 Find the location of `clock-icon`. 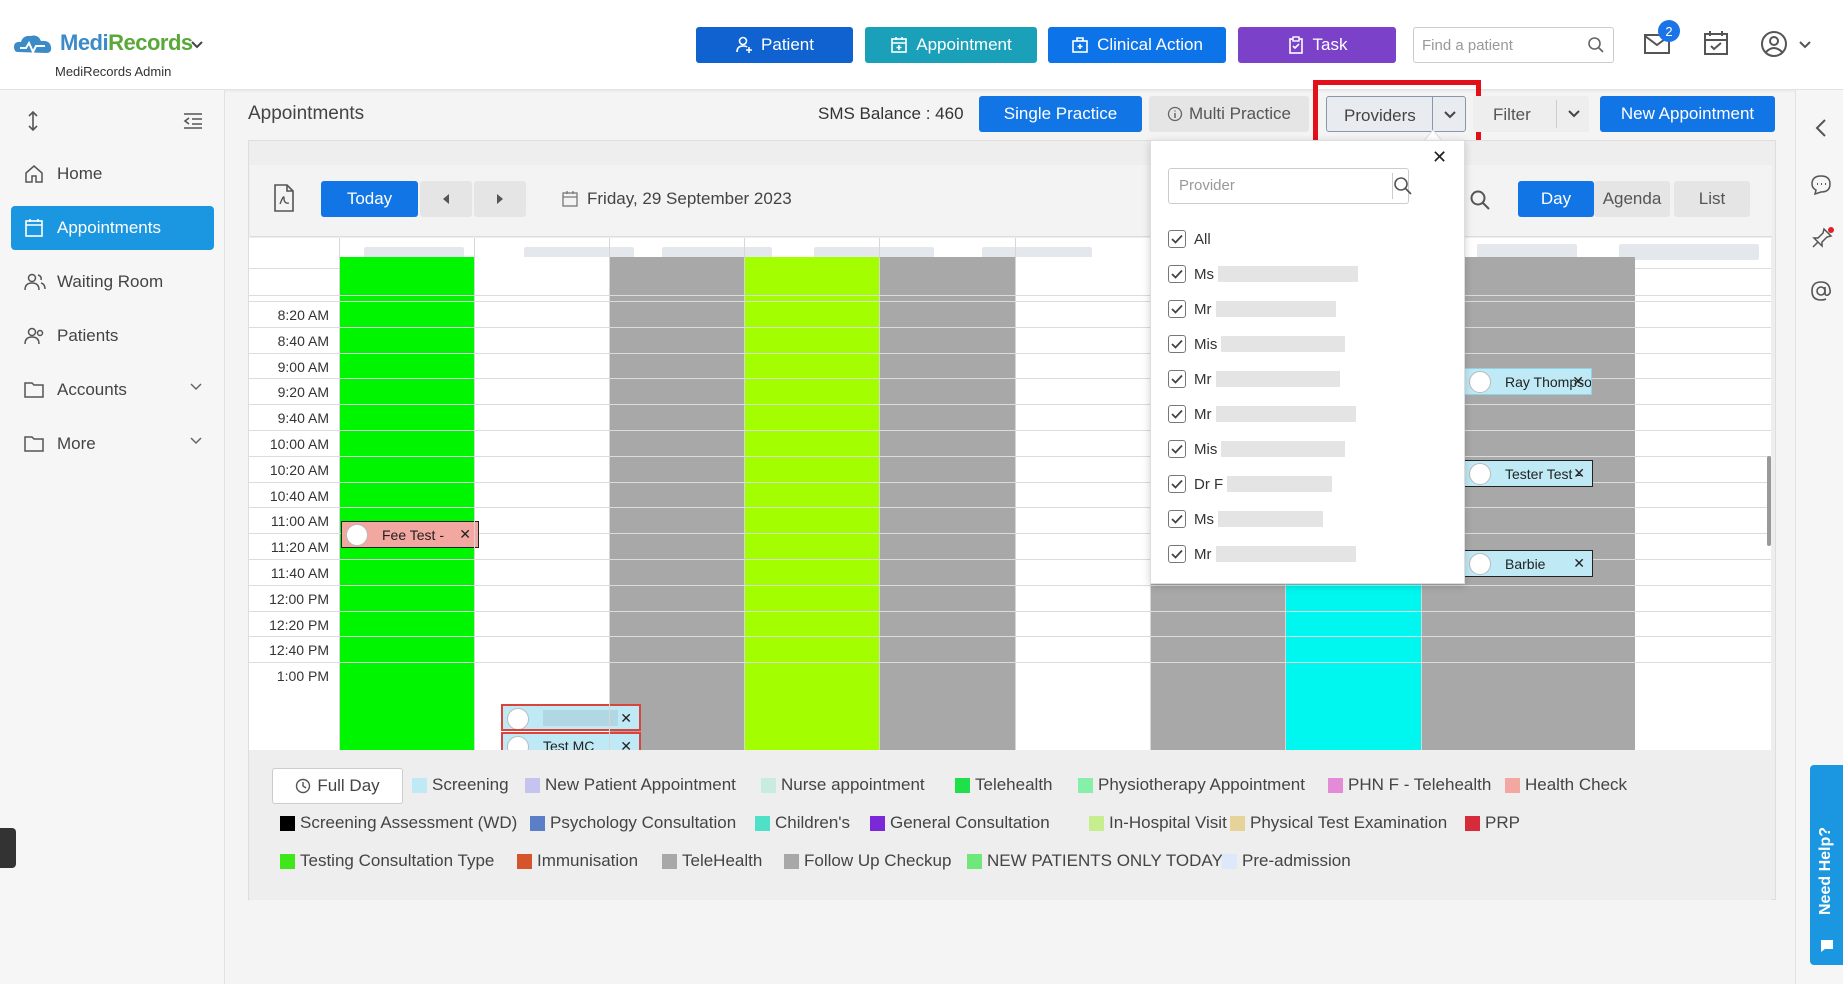

clock-icon is located at coordinates (303, 786).